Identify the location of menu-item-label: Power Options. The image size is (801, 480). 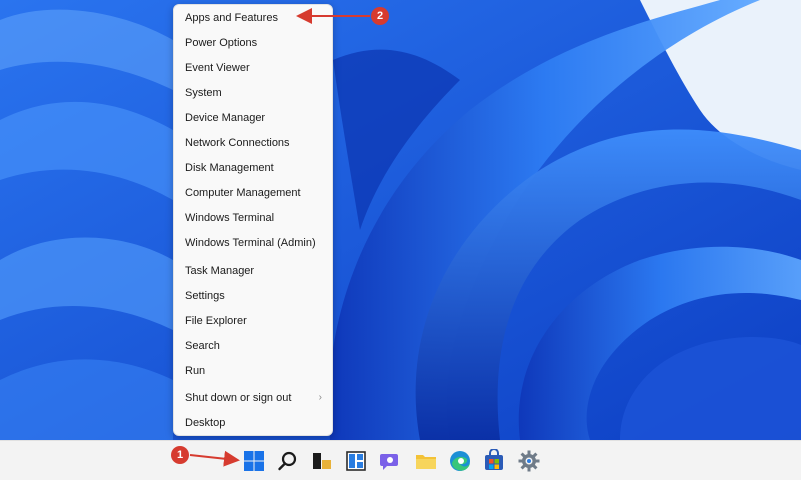
(221, 43).